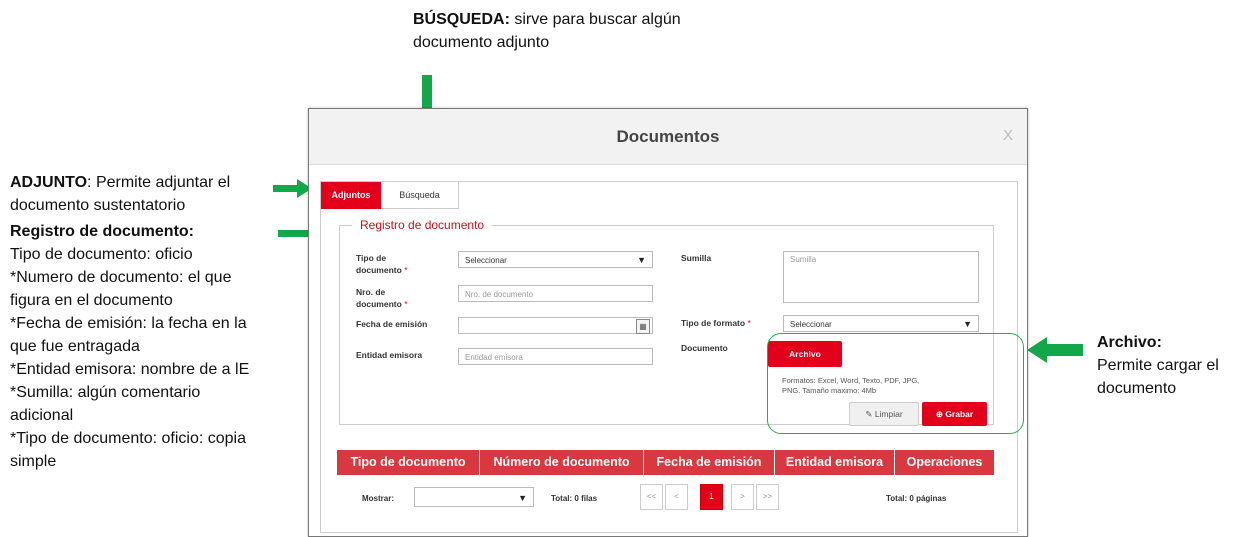 This screenshot has height=537, width=1253. What do you see at coordinates (389, 355) in the screenshot?
I see `entidad-emisora-label: Entidad emisora` at bounding box center [389, 355].